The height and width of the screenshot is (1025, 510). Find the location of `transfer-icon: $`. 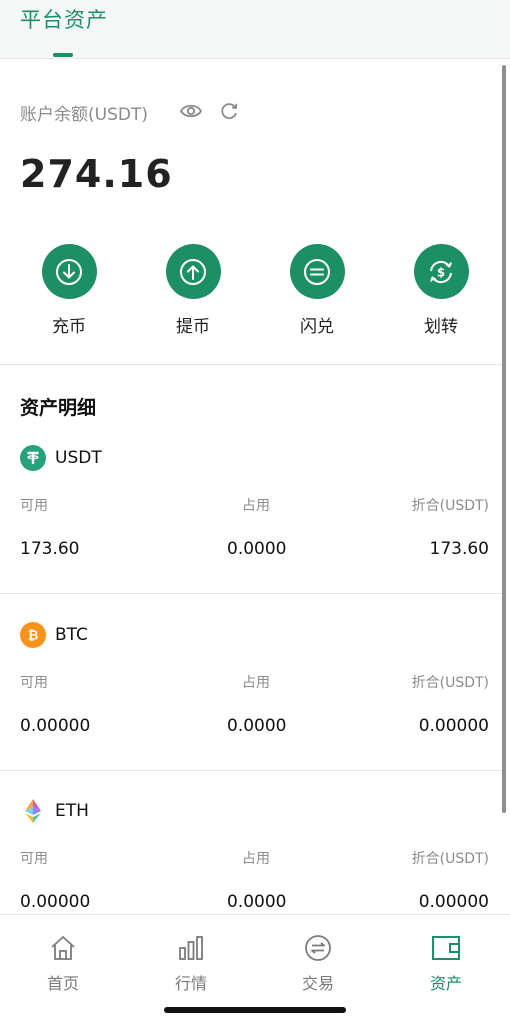

transfer-icon: $ is located at coordinates (441, 271).